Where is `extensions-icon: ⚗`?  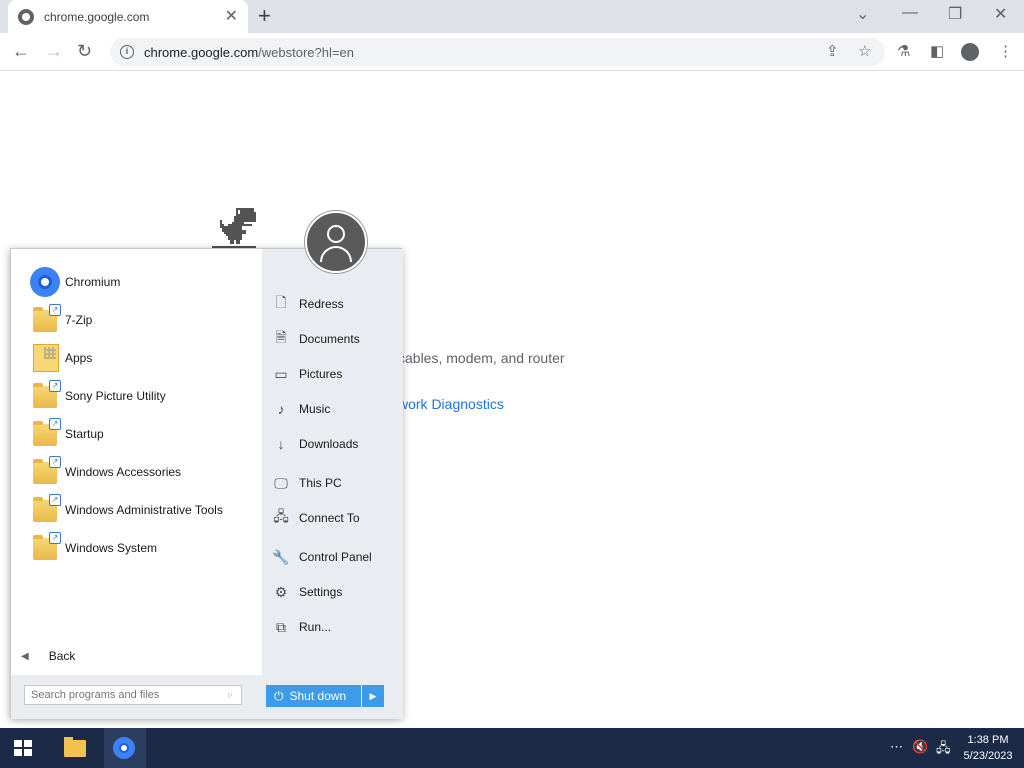
extensions-icon: ⚗ is located at coordinates (903, 52).